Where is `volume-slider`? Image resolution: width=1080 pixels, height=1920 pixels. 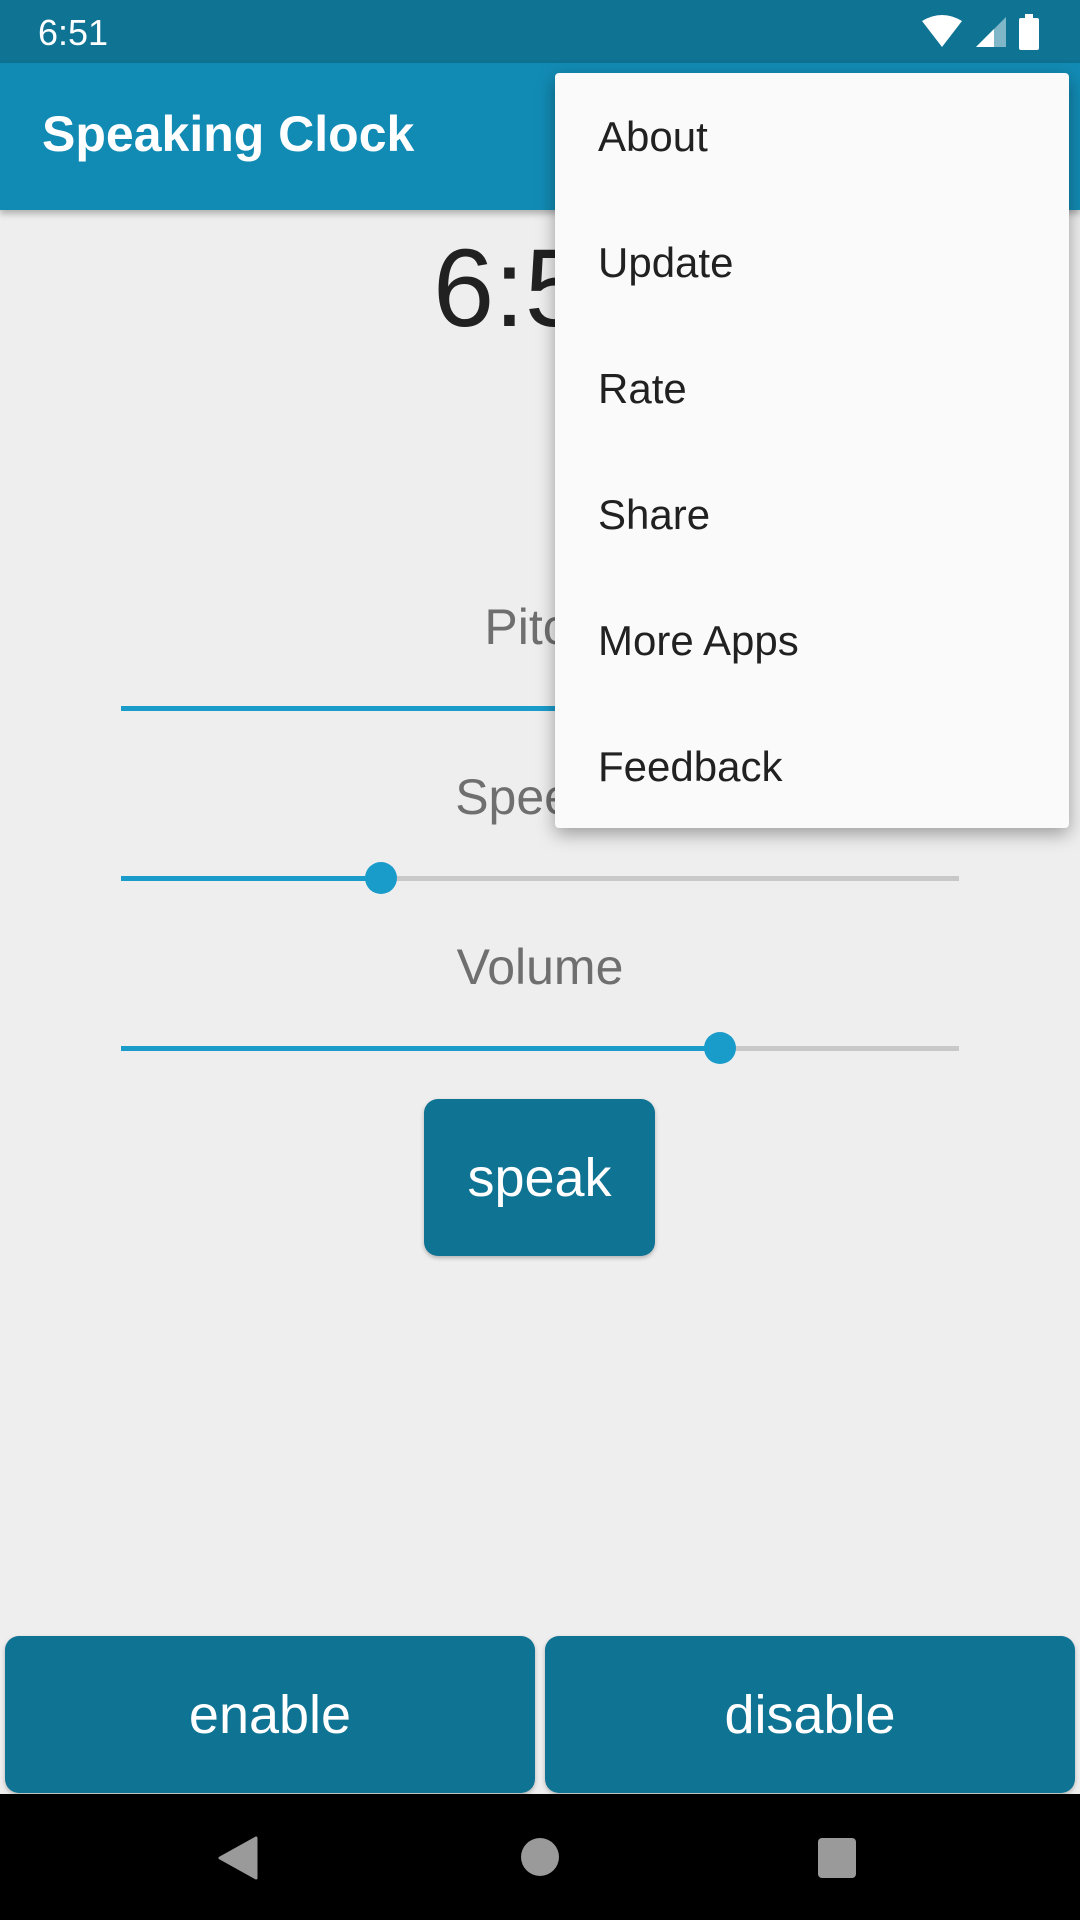
volume-slider is located at coordinates (540, 1048).